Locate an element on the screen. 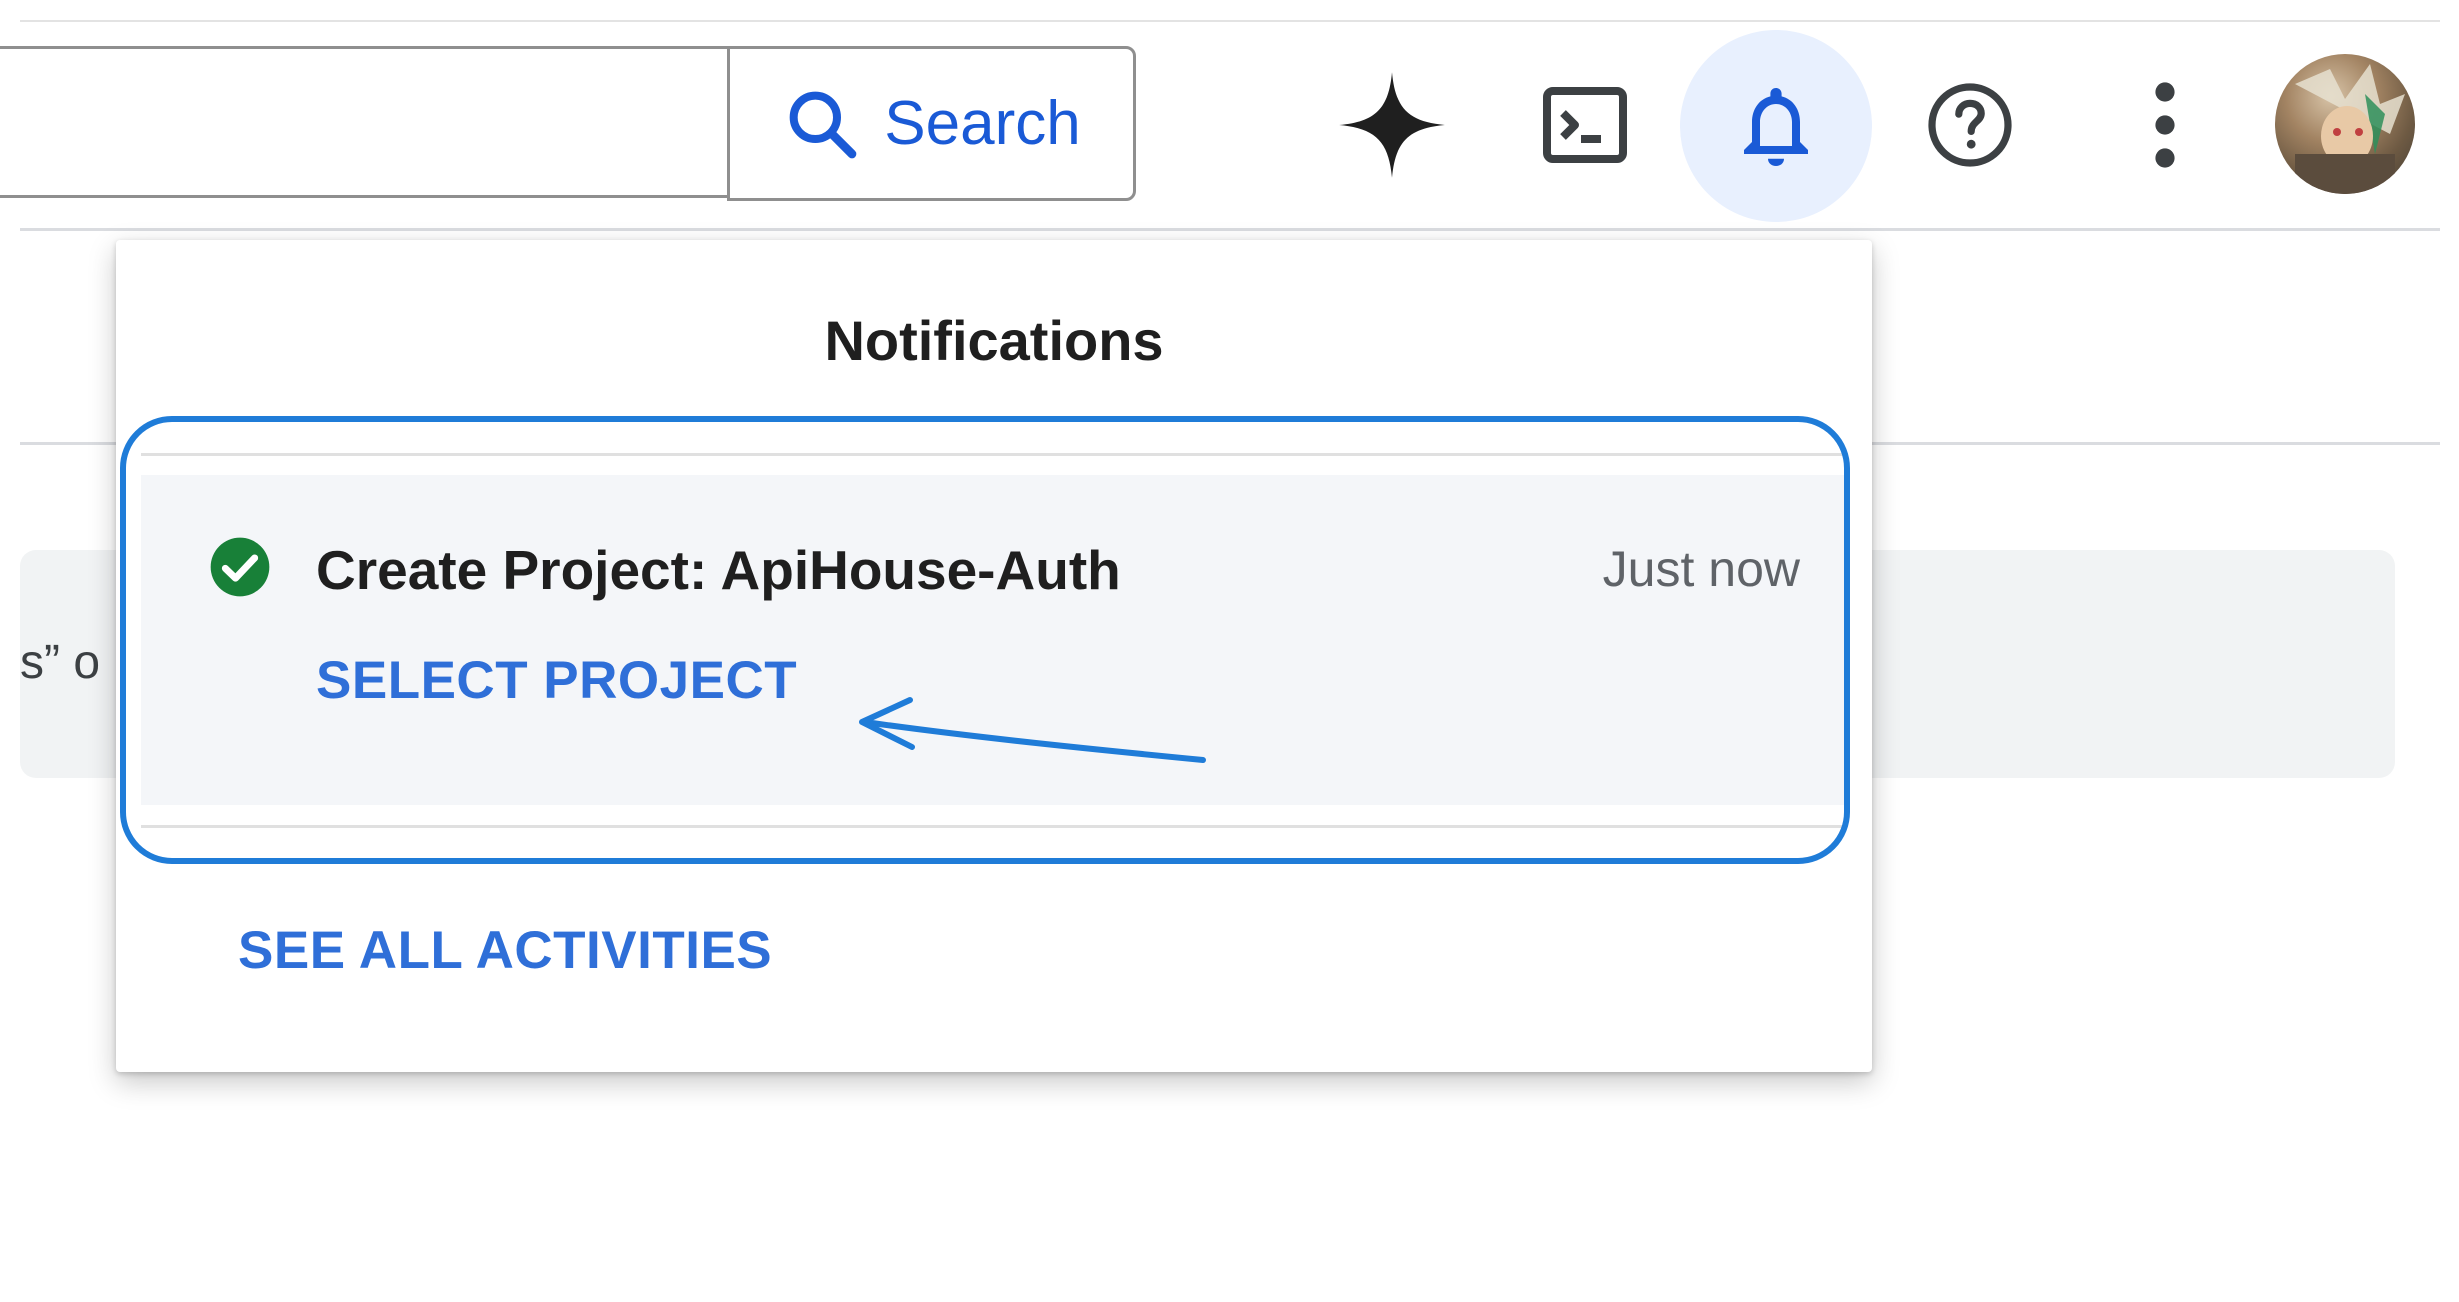 The width and height of the screenshot is (2459, 1302). avatar is located at coordinates (2345, 124).